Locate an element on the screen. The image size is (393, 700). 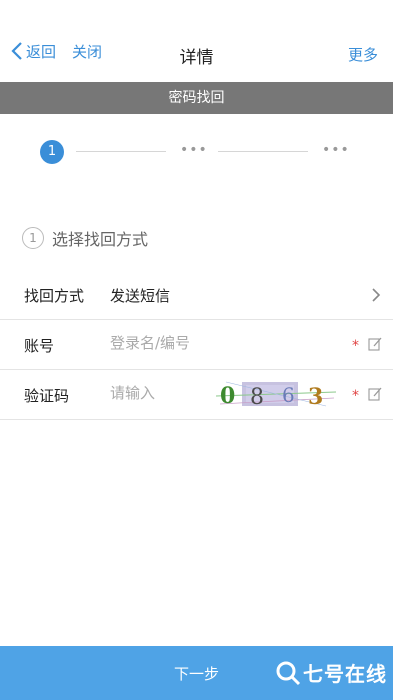
step-3-dots: ••• is located at coordinates (336, 150).